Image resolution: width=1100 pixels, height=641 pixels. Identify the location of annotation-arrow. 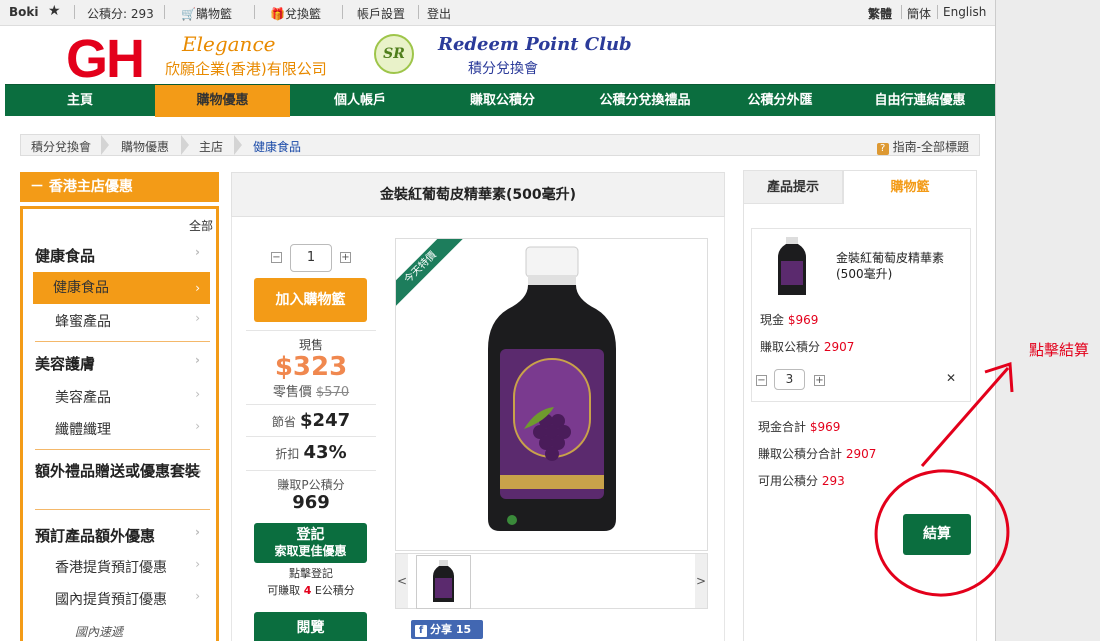
(965, 417).